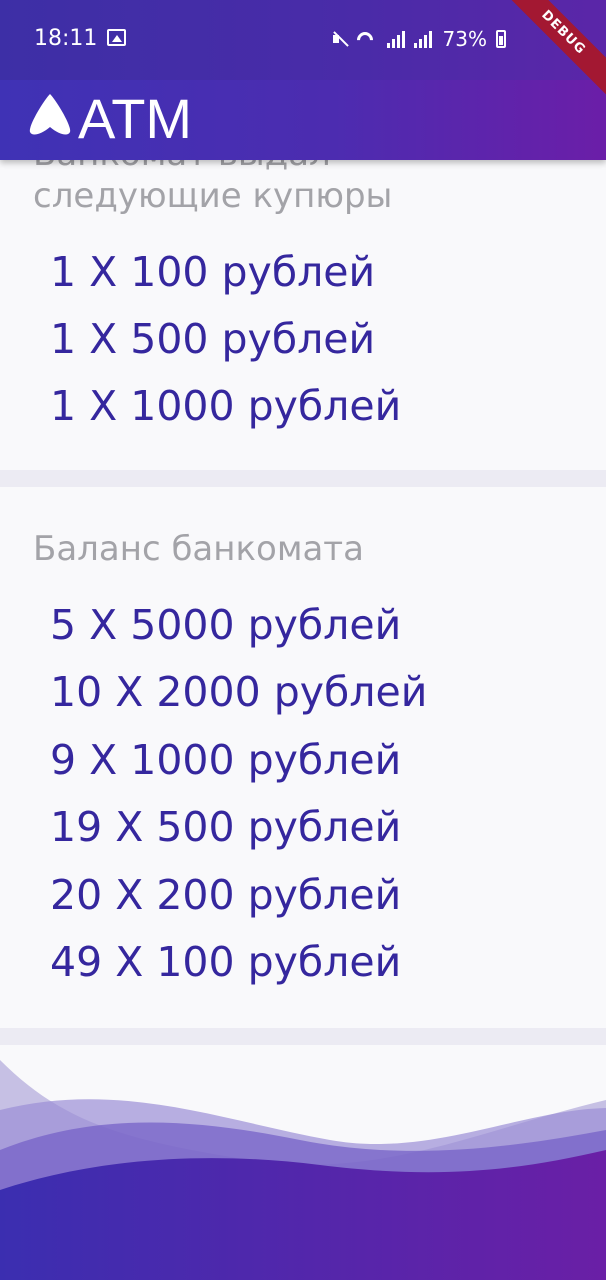 Image resolution: width=606 pixels, height=1280 pixels. What do you see at coordinates (50, 114) in the screenshot?
I see `atm-logo-icon` at bounding box center [50, 114].